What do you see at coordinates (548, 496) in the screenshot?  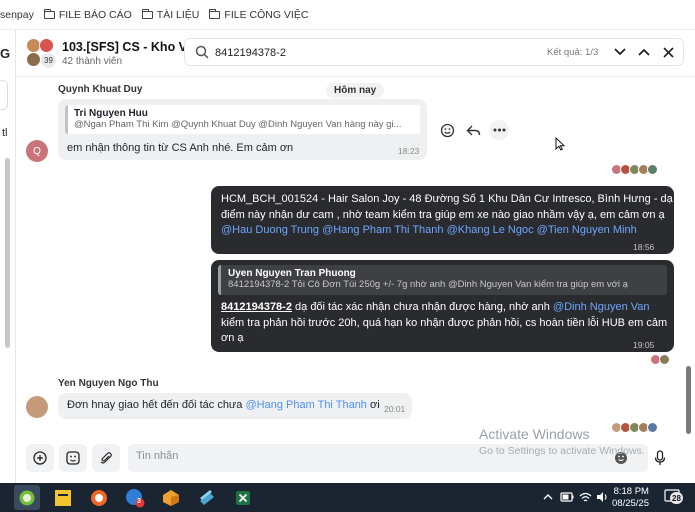 I see `tray-chevron-up-icon` at bounding box center [548, 496].